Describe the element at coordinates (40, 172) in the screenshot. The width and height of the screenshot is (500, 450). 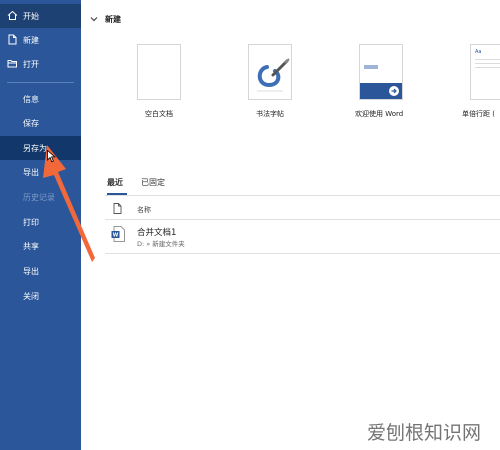
I see `sidebar-item-export: 导出` at that location.